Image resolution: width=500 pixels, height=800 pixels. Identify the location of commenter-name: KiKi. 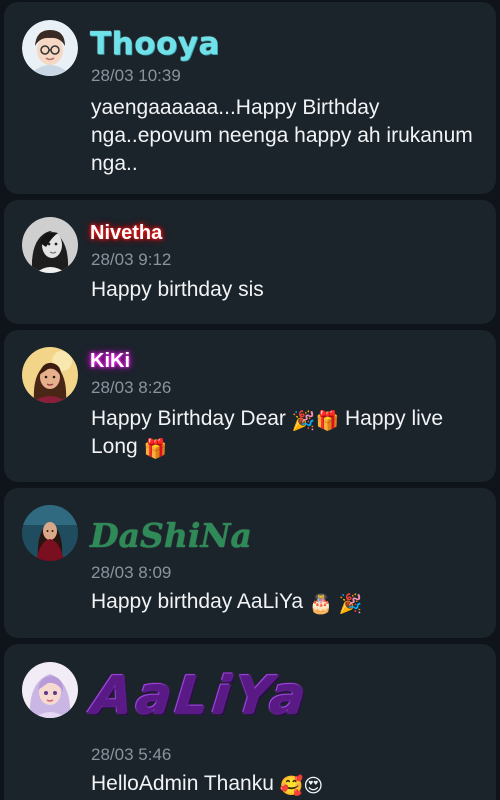
(110, 361).